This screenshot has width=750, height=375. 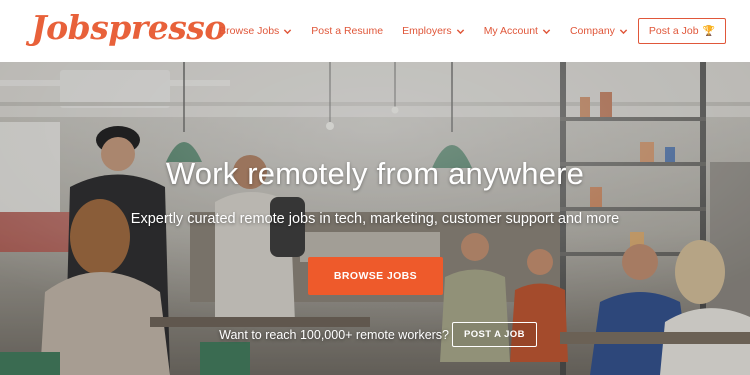 What do you see at coordinates (375, 276) in the screenshot?
I see `browse-jobs-button: BROWSE JOBS` at bounding box center [375, 276].